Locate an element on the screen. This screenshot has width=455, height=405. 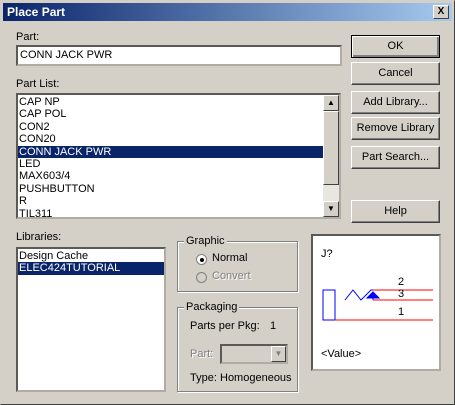
scroll-up-icon: ▲ is located at coordinates (331, 103).